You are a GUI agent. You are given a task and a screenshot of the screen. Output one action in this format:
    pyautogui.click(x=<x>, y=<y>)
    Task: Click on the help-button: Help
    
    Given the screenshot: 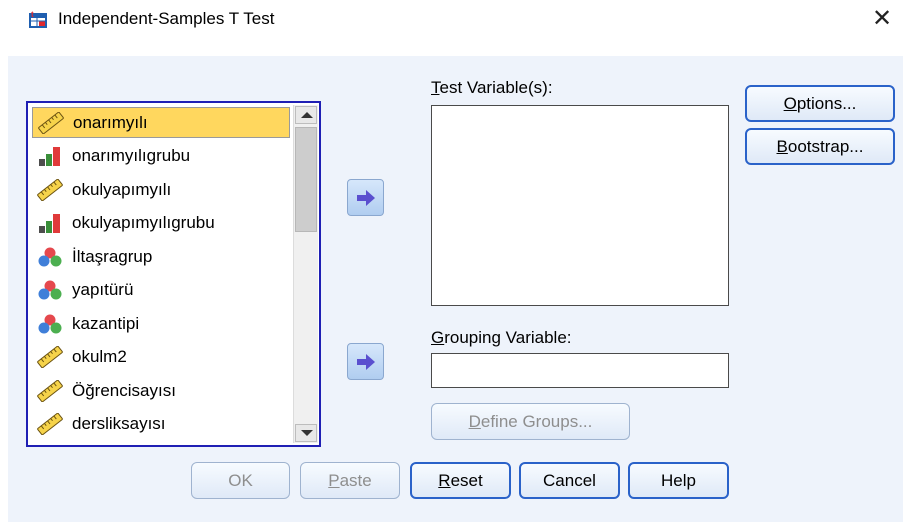 What is the action you would take?
    pyautogui.click(x=678, y=480)
    